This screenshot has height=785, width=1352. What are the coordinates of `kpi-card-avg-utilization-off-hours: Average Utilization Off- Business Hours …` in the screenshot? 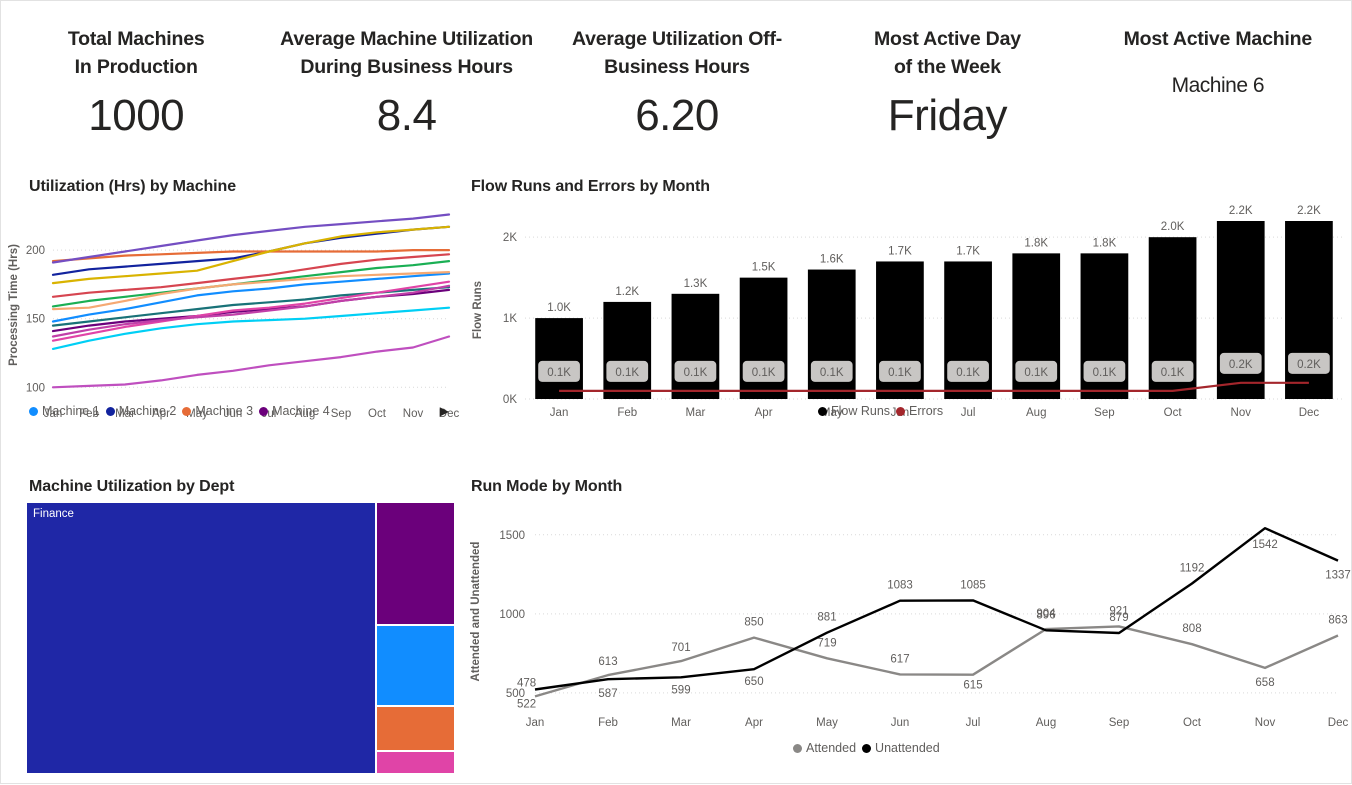 It's located at (677, 81).